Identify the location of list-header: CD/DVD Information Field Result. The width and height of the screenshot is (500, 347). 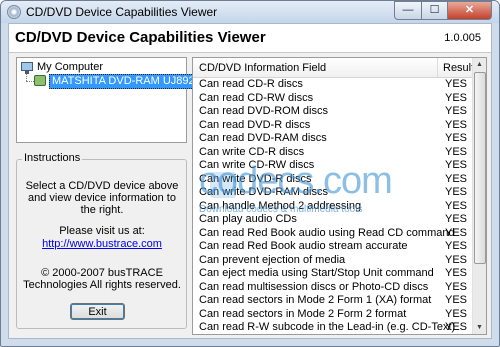
(334, 68).